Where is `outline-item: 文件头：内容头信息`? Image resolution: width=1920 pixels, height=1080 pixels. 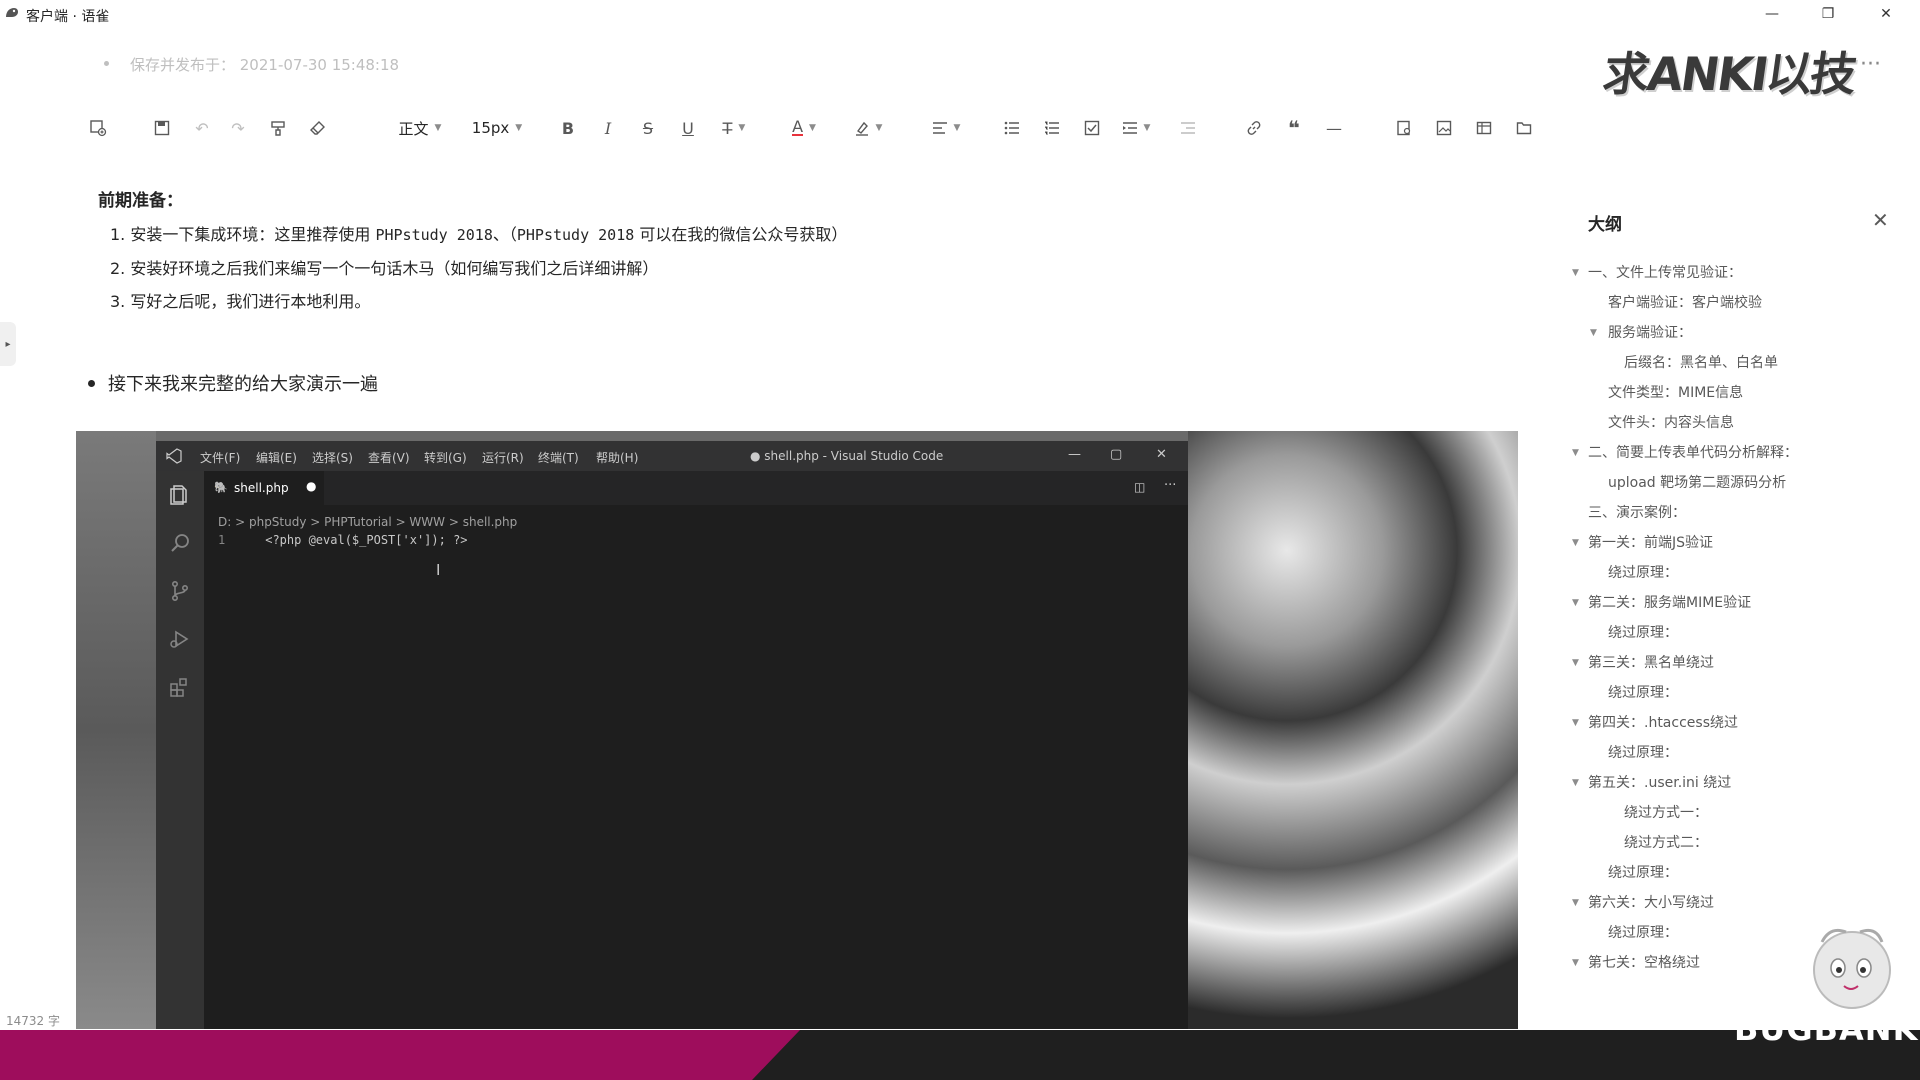 outline-item: 文件头：内容头信息 is located at coordinates (1730, 423).